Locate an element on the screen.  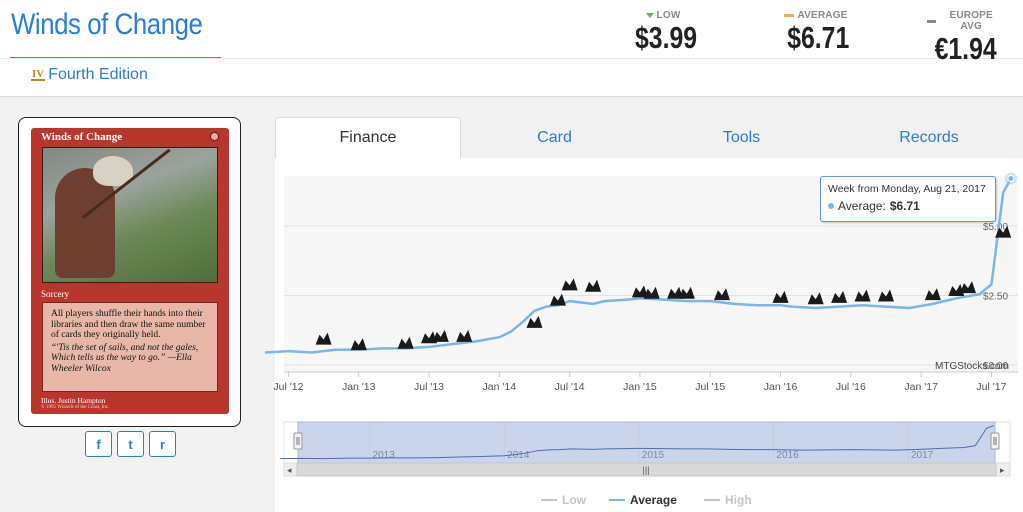
scroll-left-arrow-icon: ◂ is located at coordinates (289, 470).